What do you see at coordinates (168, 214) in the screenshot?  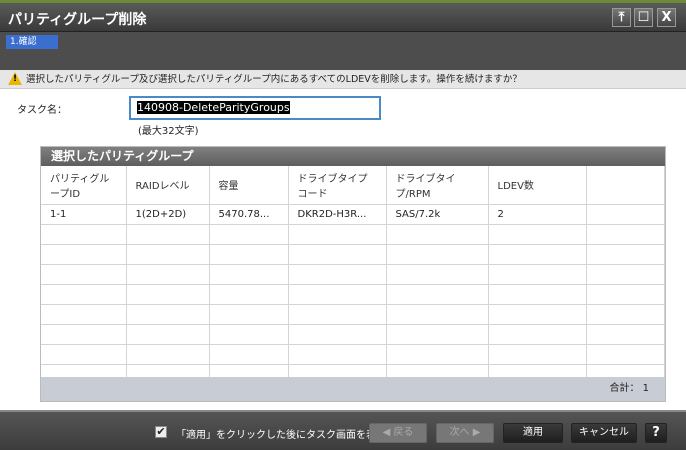 I see `table-cell: 1(2D+2D)` at bounding box center [168, 214].